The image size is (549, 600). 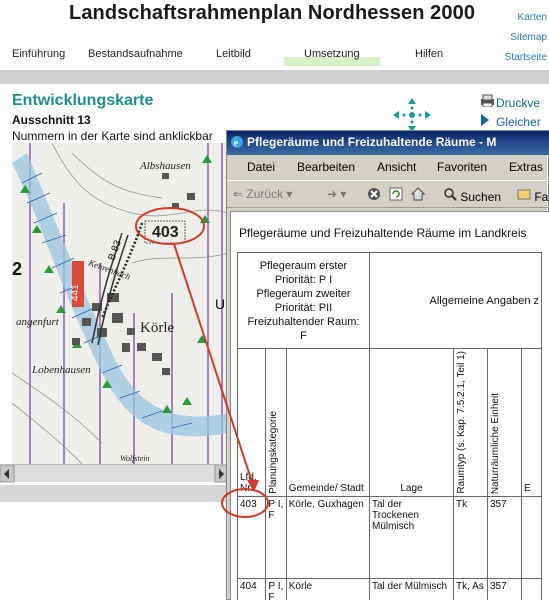 What do you see at coordinates (303, 307) in the screenshot?
I see `legend-line: Priorität: PII` at bounding box center [303, 307].